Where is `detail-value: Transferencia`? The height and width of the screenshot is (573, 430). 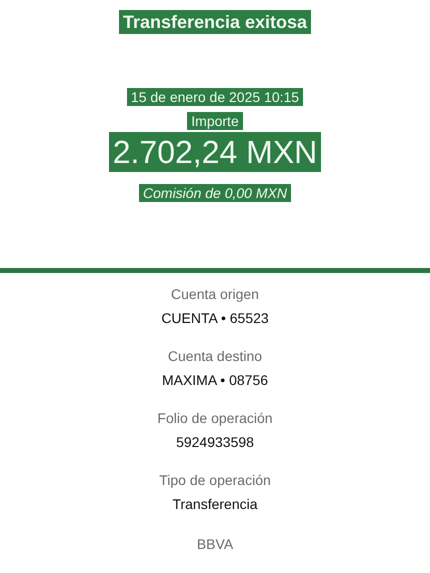 detail-value: Transferencia is located at coordinates (215, 504).